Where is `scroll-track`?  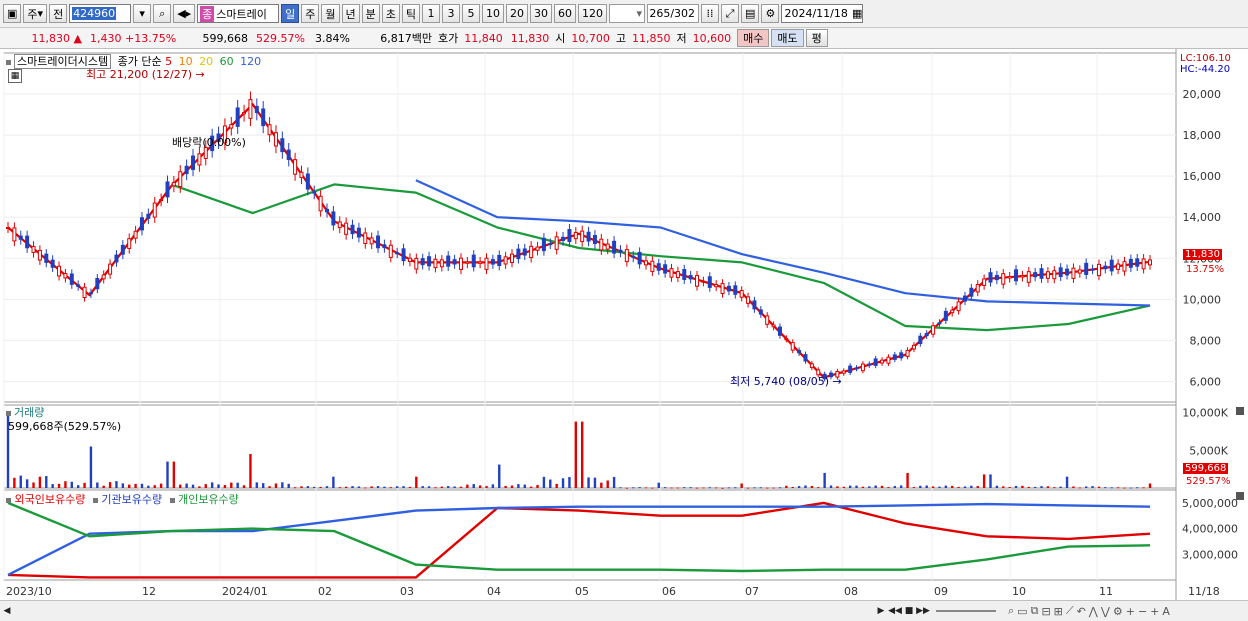
scroll-track is located at coordinates (444, 611).